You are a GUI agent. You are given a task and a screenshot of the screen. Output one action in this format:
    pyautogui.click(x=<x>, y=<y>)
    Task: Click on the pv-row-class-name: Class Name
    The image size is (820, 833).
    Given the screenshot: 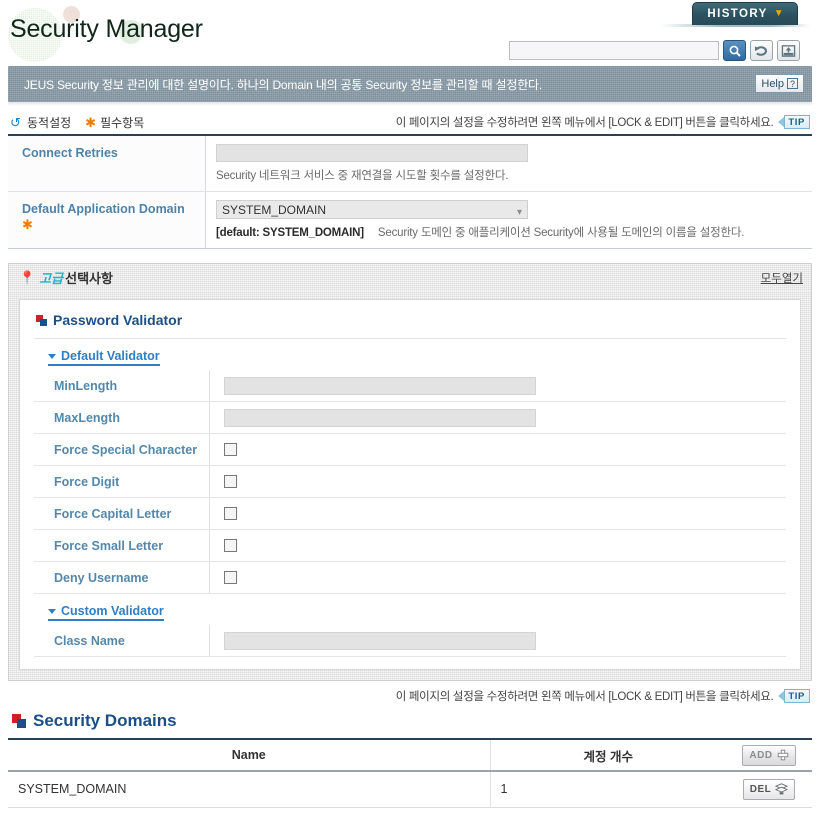 What is the action you would take?
    pyautogui.click(x=410, y=641)
    